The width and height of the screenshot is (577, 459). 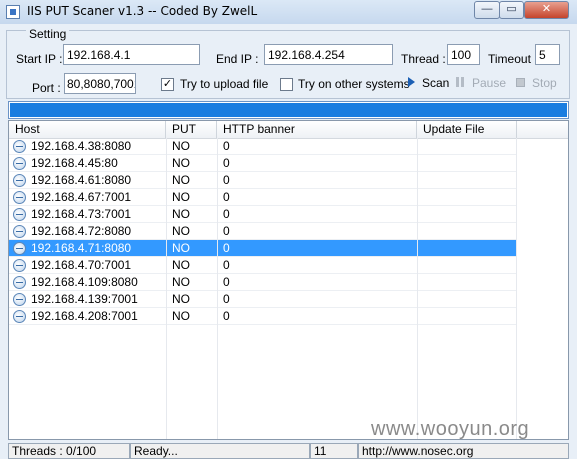 What do you see at coordinates (69, 451) in the screenshot?
I see `status-threads: Threads : 0/100` at bounding box center [69, 451].